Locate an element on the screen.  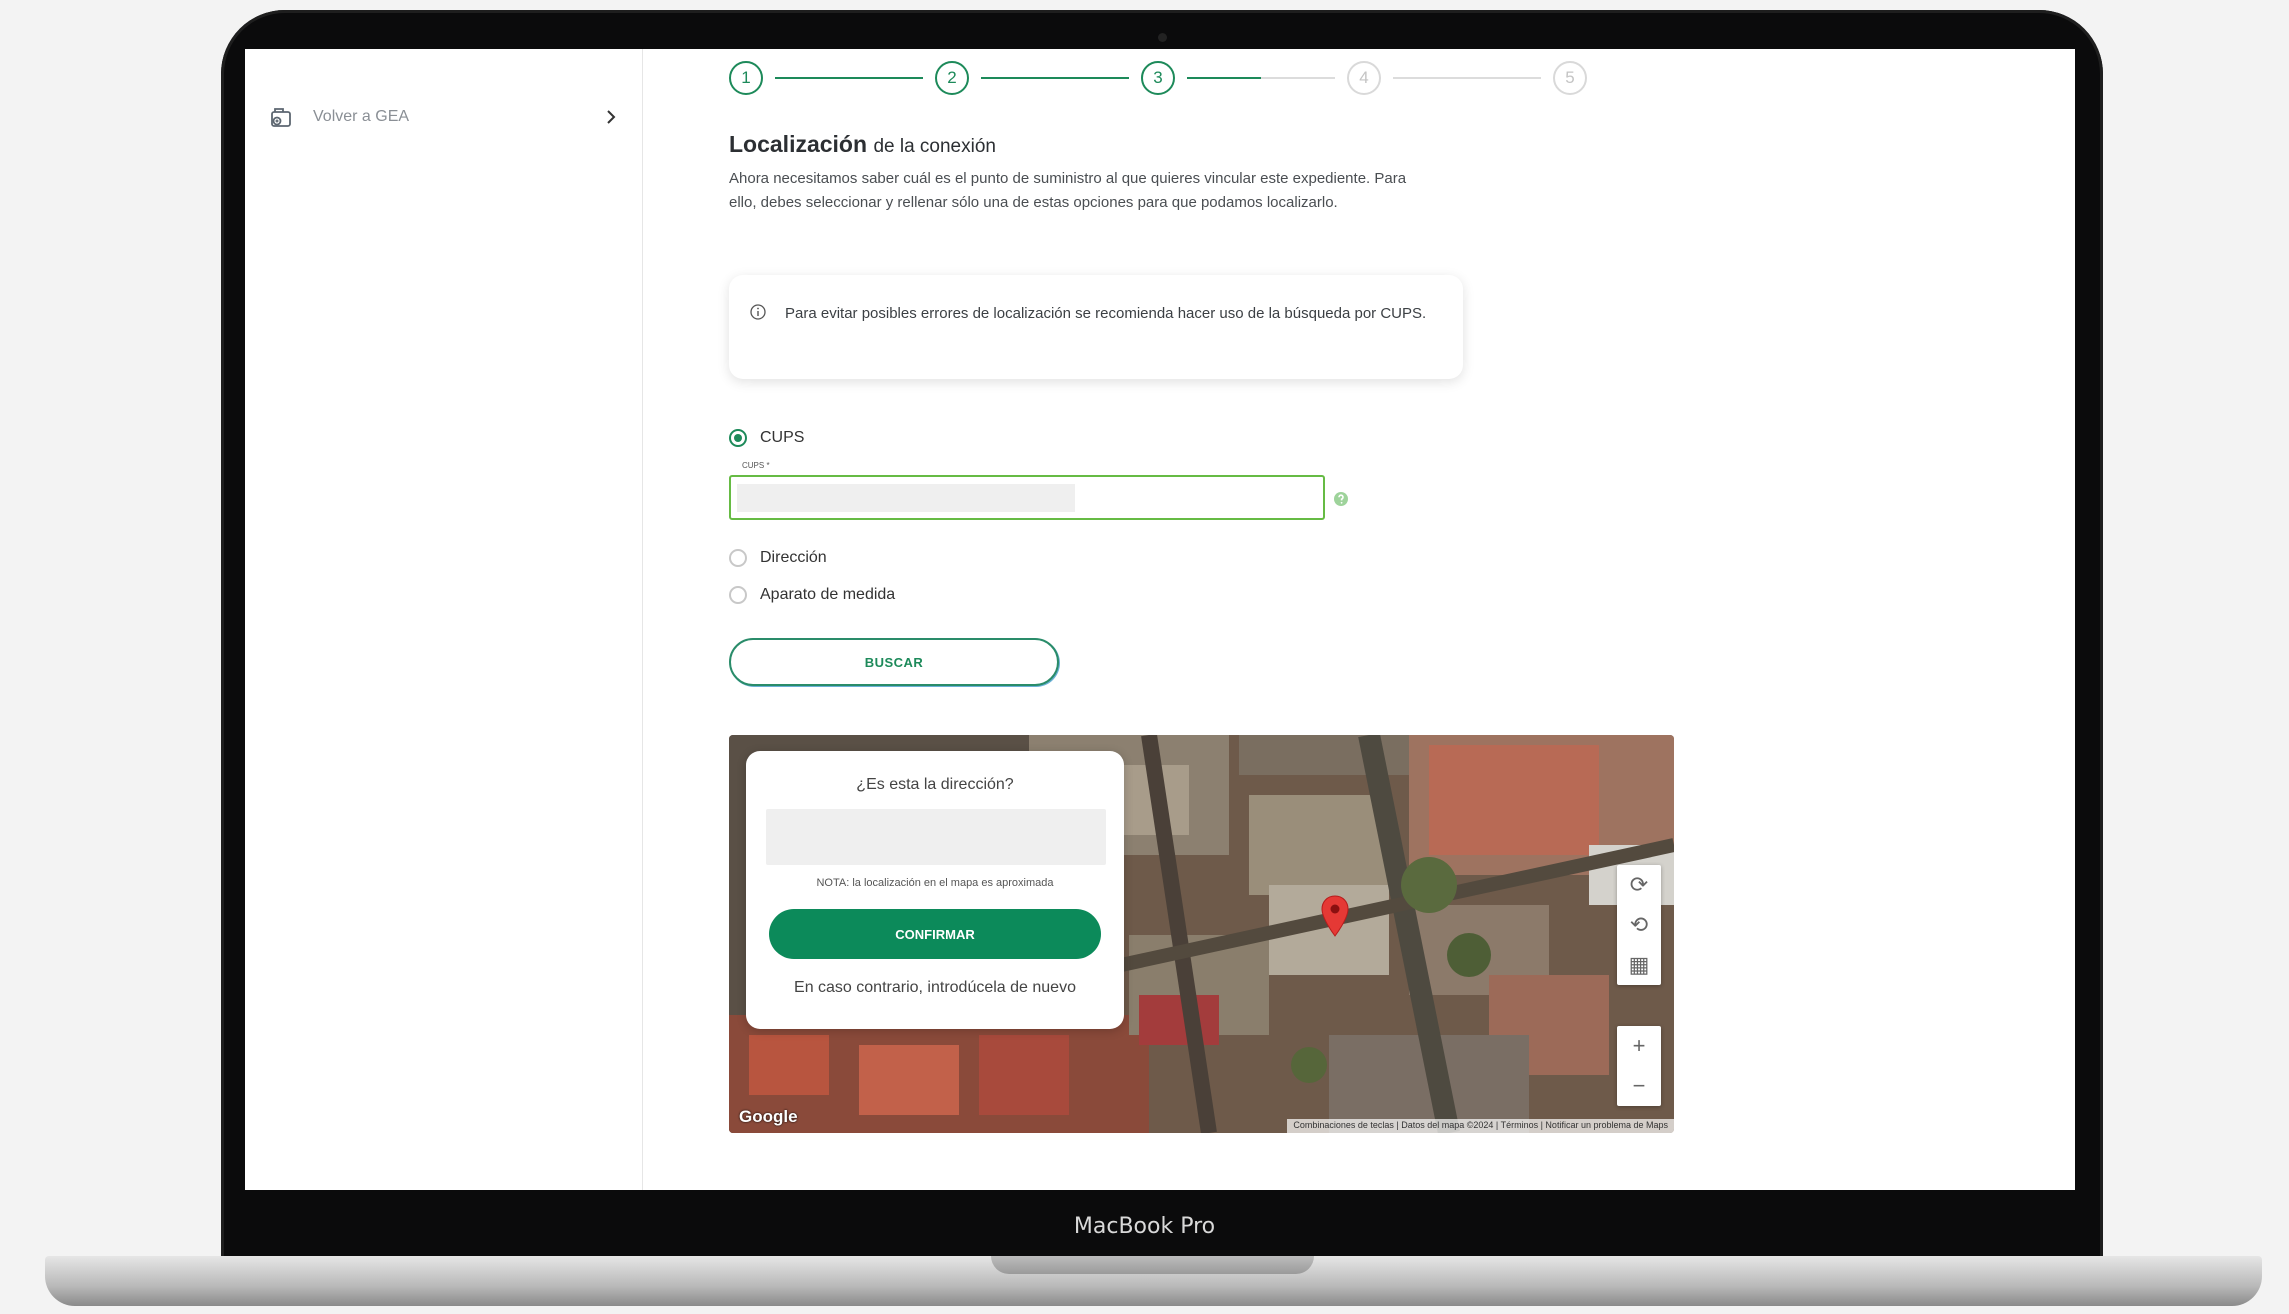
cups-input is located at coordinates (906, 498).